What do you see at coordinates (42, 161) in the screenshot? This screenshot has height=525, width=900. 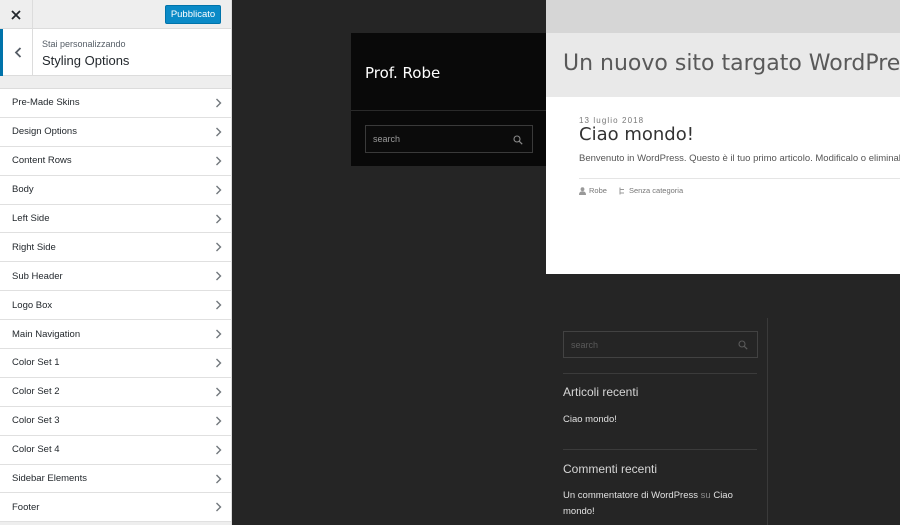 I see `menu-item-label: Content Rows` at bounding box center [42, 161].